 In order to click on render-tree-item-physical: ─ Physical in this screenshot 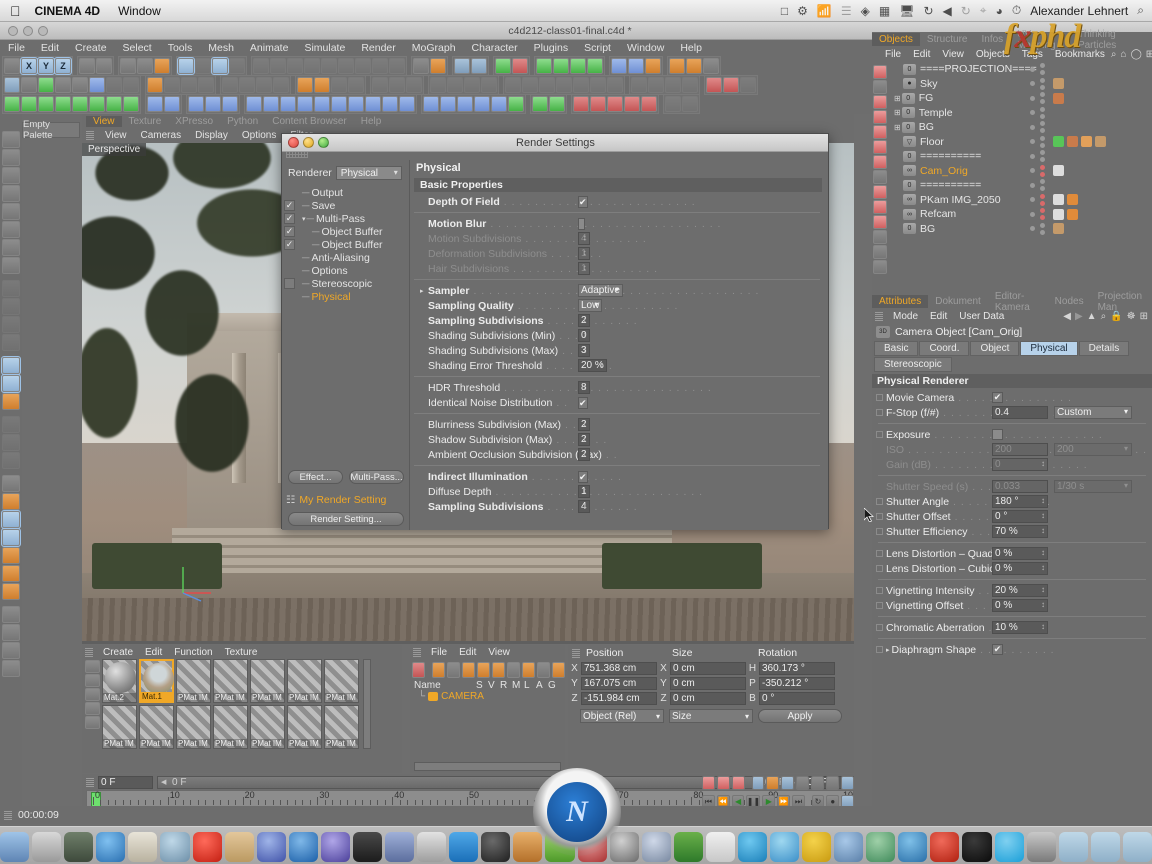, I will do `click(345, 296)`.